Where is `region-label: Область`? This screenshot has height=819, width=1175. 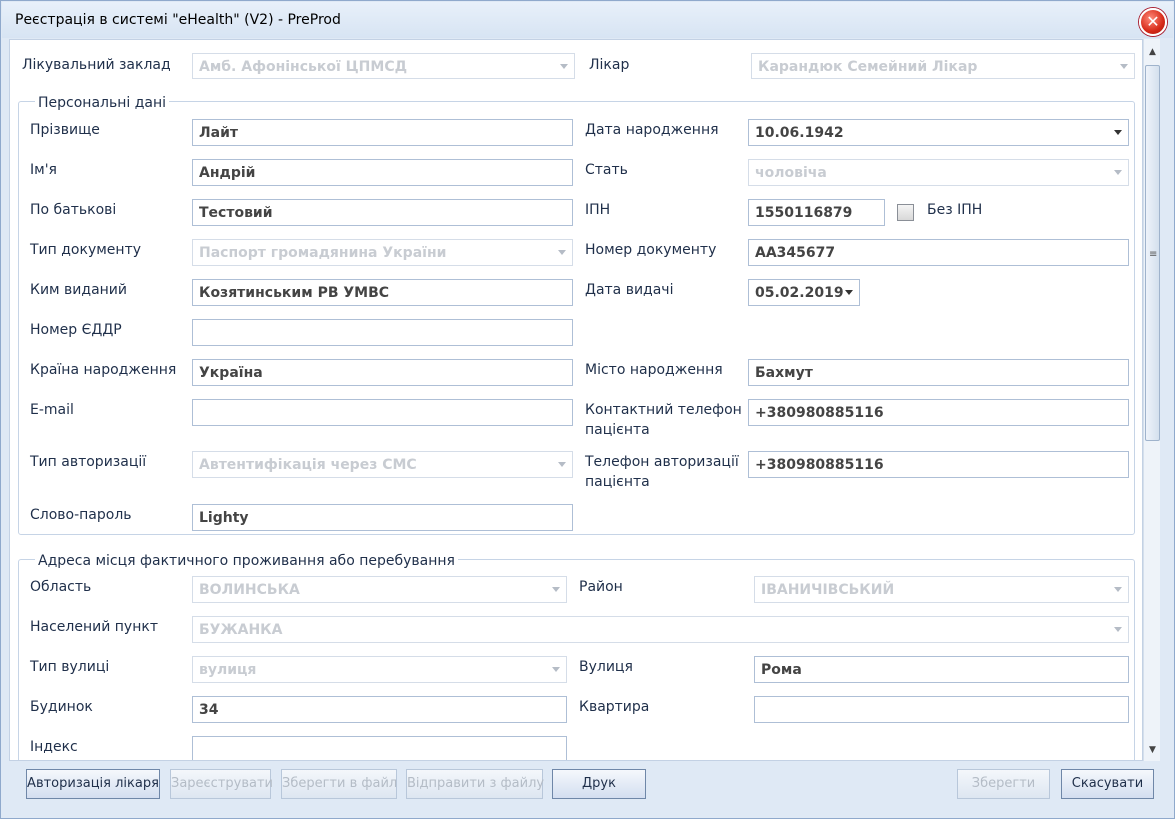 region-label: Область is located at coordinates (61, 587).